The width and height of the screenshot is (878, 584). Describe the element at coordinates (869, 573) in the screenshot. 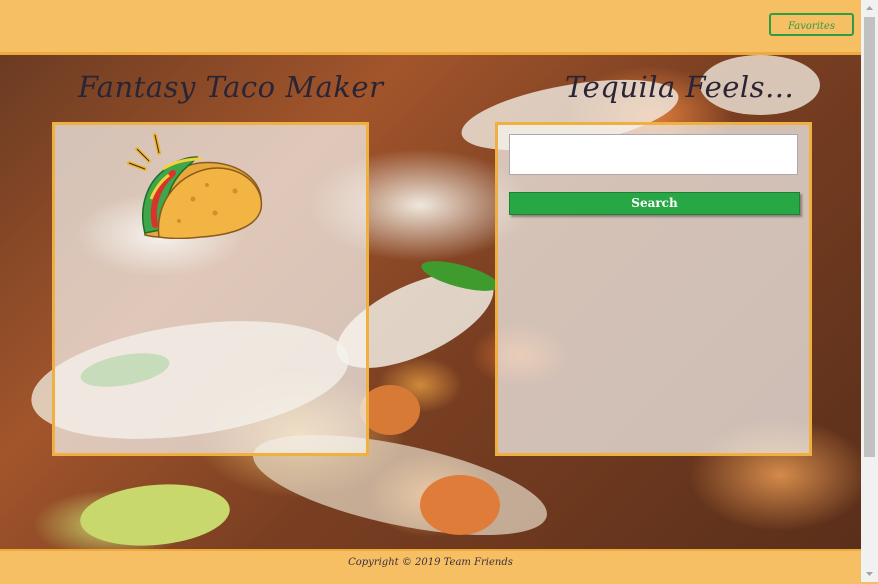

I see `arrow-down-icon` at that location.